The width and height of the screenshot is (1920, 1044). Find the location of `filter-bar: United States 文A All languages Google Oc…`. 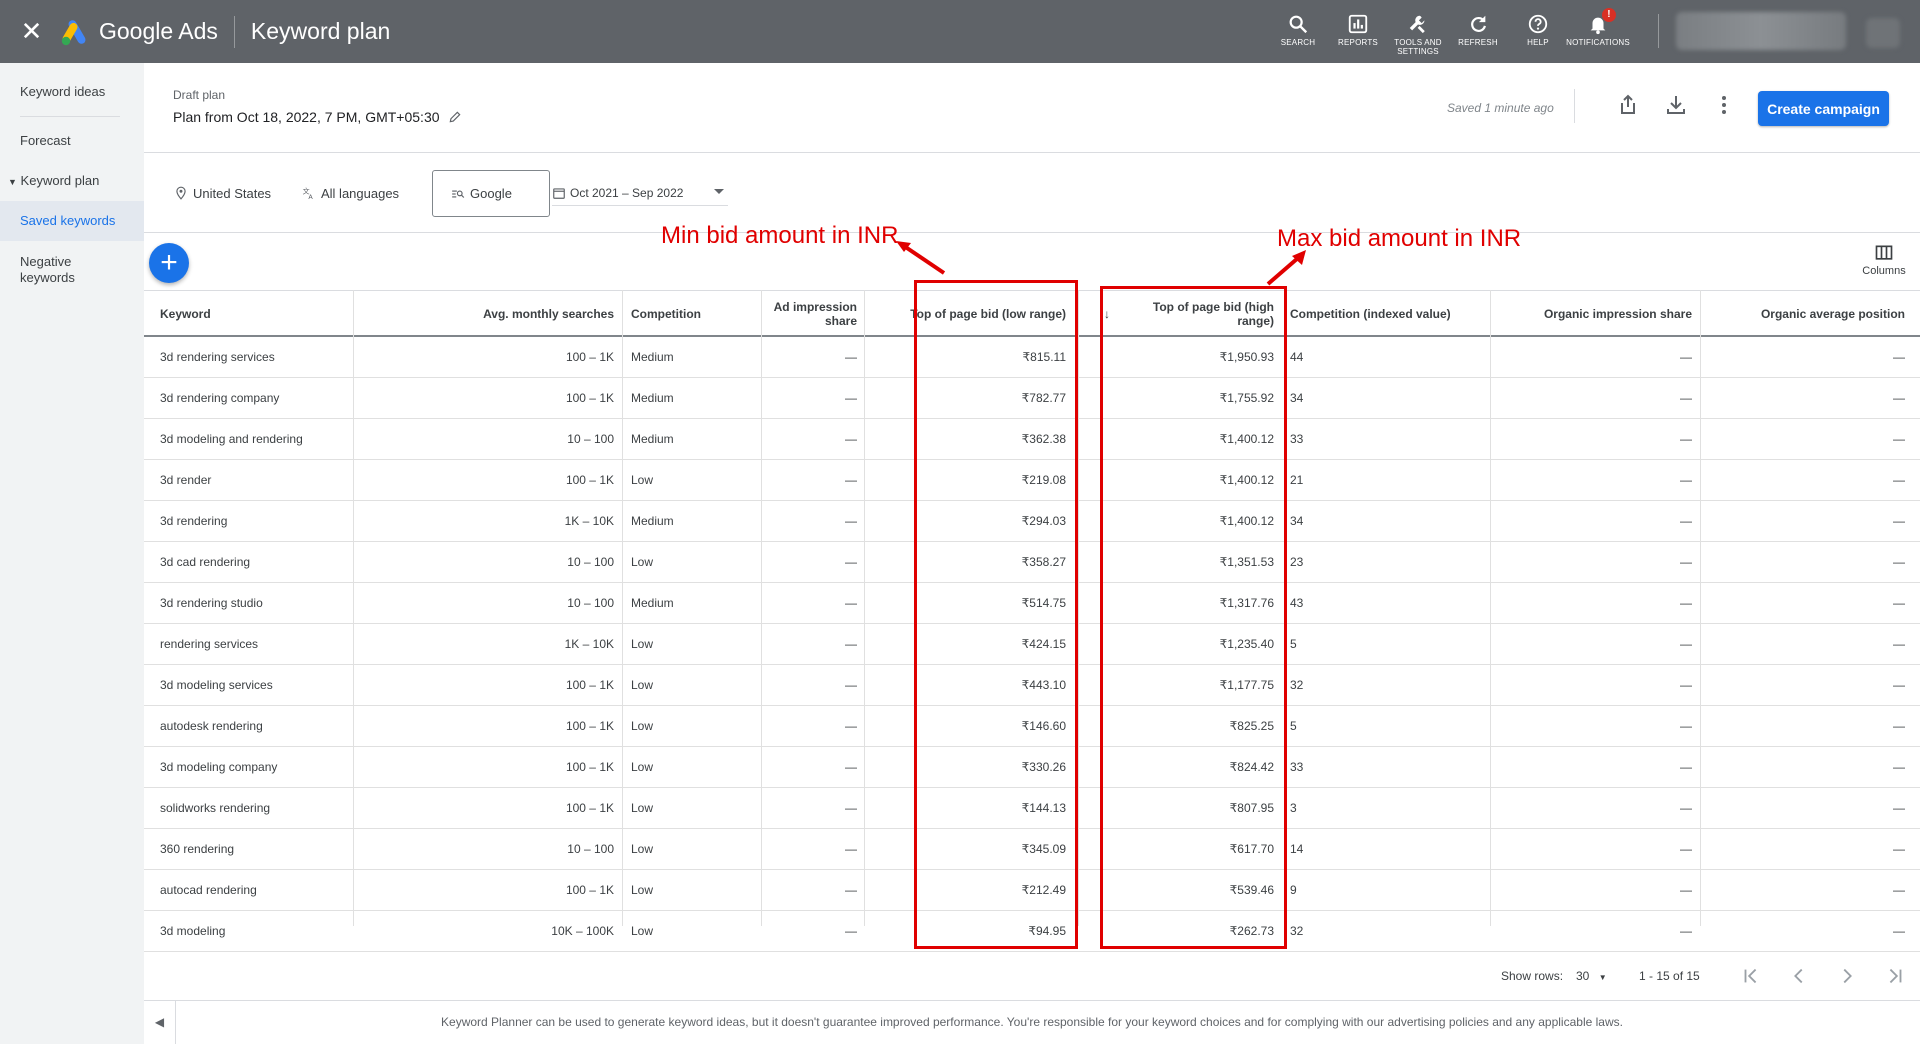

filter-bar: United States 文A All languages Google Oc… is located at coordinates (1032, 193).